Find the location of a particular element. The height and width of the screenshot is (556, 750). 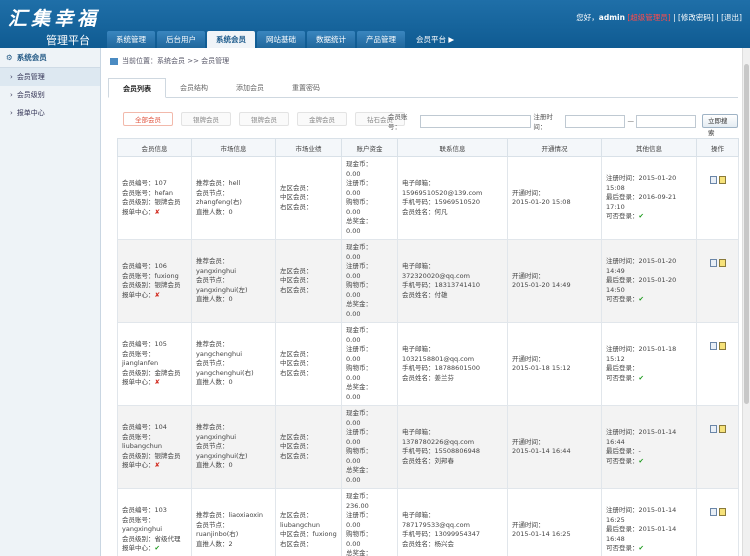

sub-tab: 会员结构 is located at coordinates (194, 87).